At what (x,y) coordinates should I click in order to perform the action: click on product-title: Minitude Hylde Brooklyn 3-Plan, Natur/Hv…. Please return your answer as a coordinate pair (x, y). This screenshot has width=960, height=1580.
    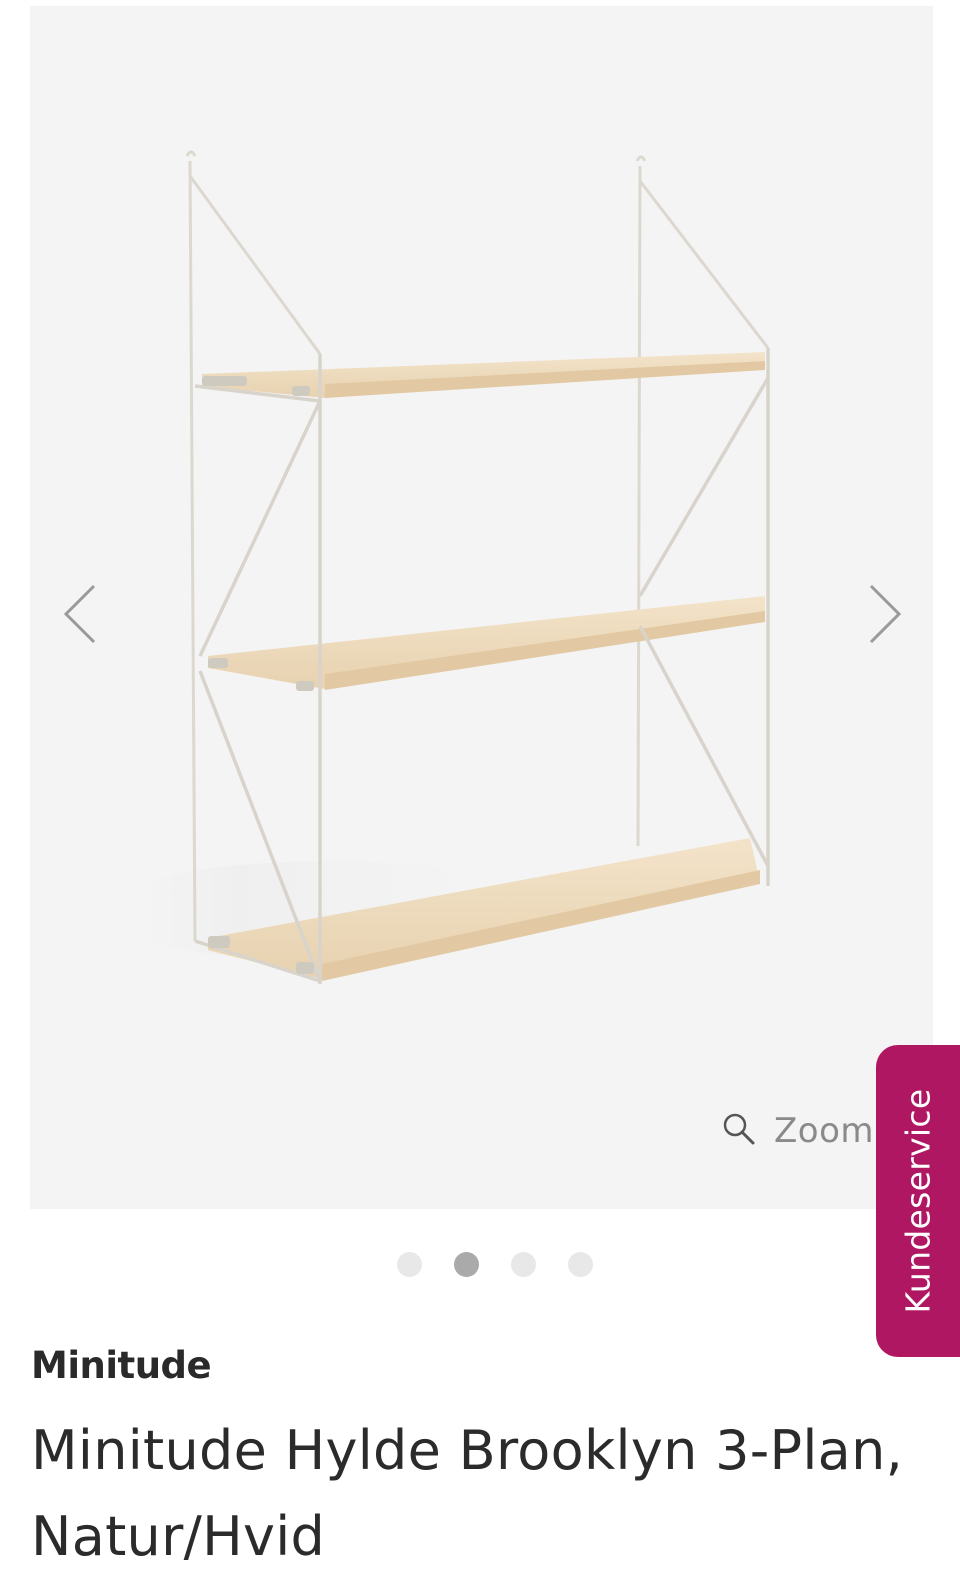
    Looking at the image, I should click on (467, 1493).